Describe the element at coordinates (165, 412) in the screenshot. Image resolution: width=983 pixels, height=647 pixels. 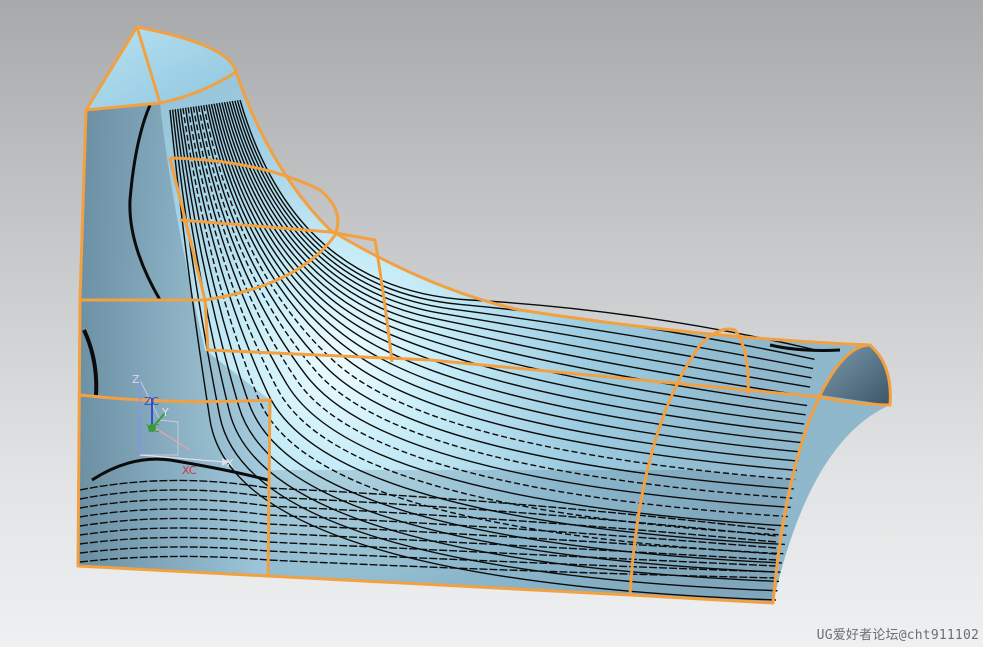
I see `y-label: Y` at that location.